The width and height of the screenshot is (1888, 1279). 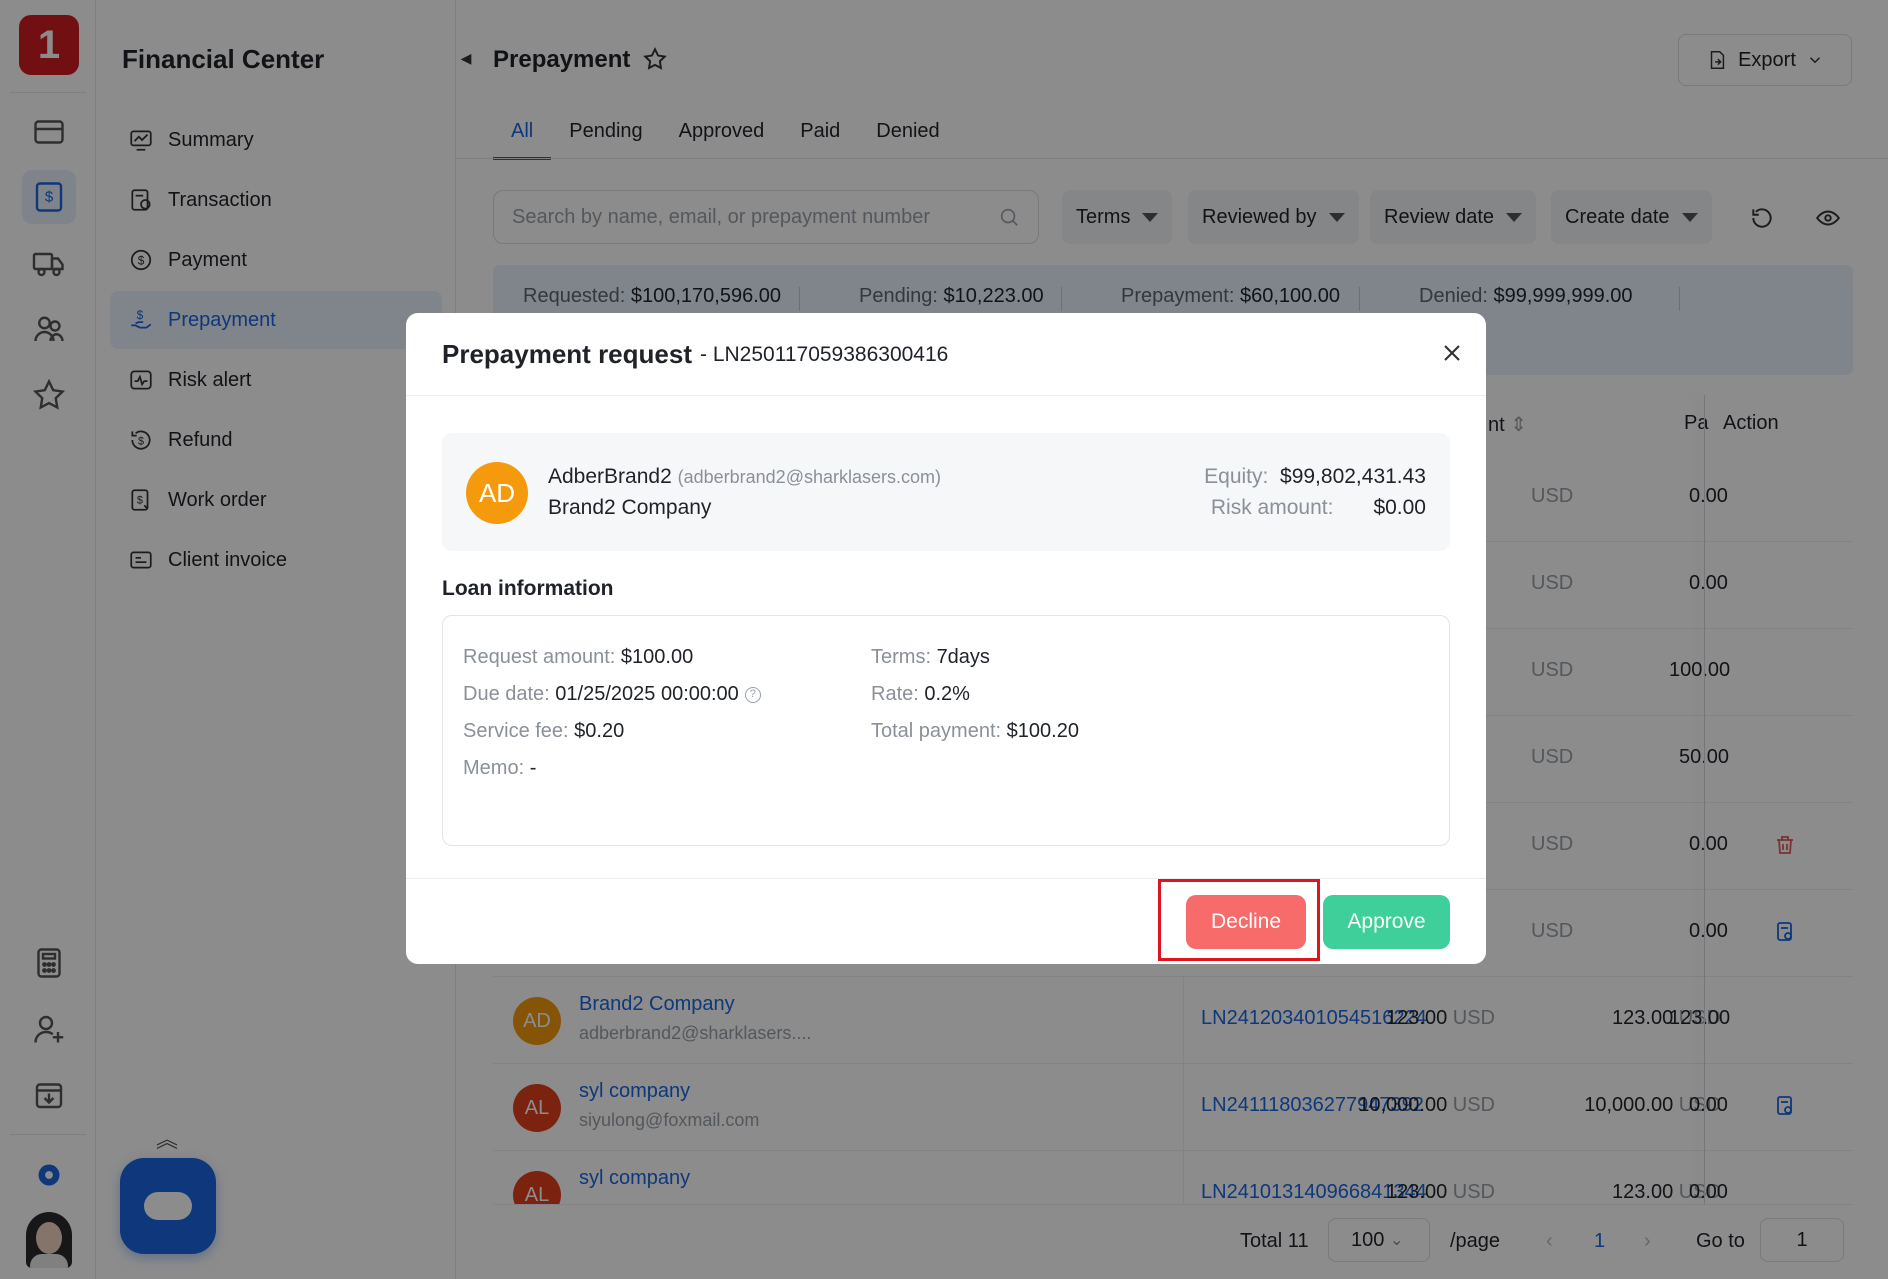 What do you see at coordinates (578, 657) in the screenshot?
I see `request-amount: Request amount: $100.00` at bounding box center [578, 657].